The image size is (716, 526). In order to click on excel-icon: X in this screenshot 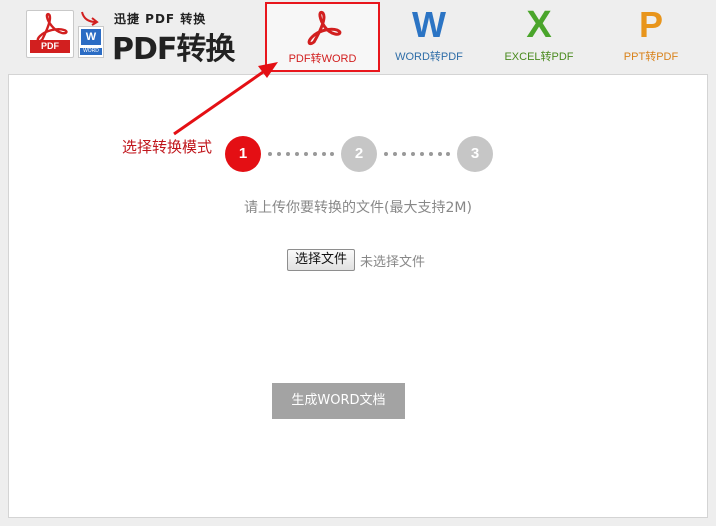, I will do `click(539, 25)`.